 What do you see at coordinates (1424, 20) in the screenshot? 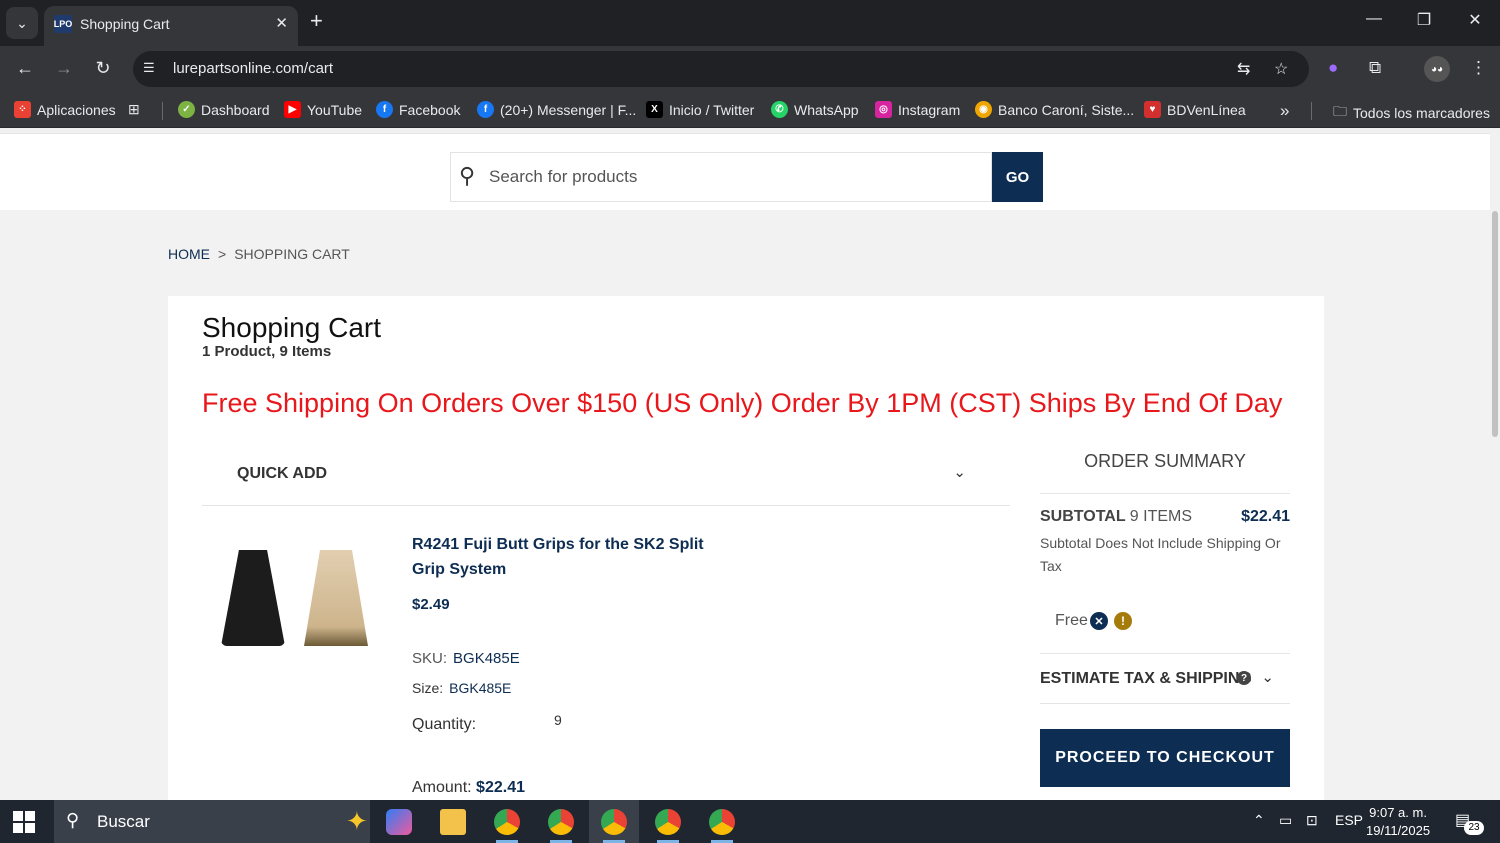
I see `restore-icon: ❐` at bounding box center [1424, 20].